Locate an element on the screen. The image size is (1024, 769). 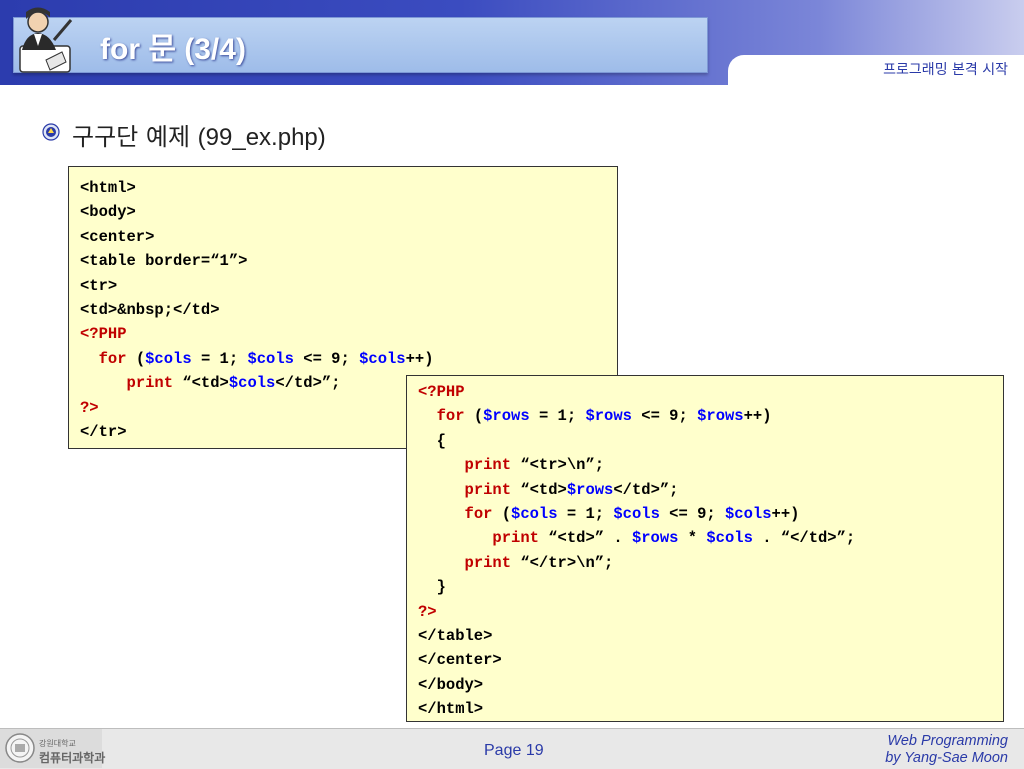
code-line: </tr> is located at coordinates (103, 432).